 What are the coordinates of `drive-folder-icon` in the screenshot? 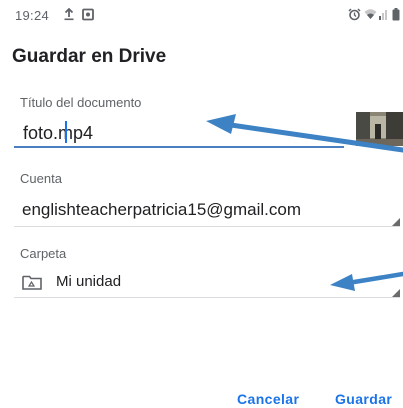 It's located at (32, 282).